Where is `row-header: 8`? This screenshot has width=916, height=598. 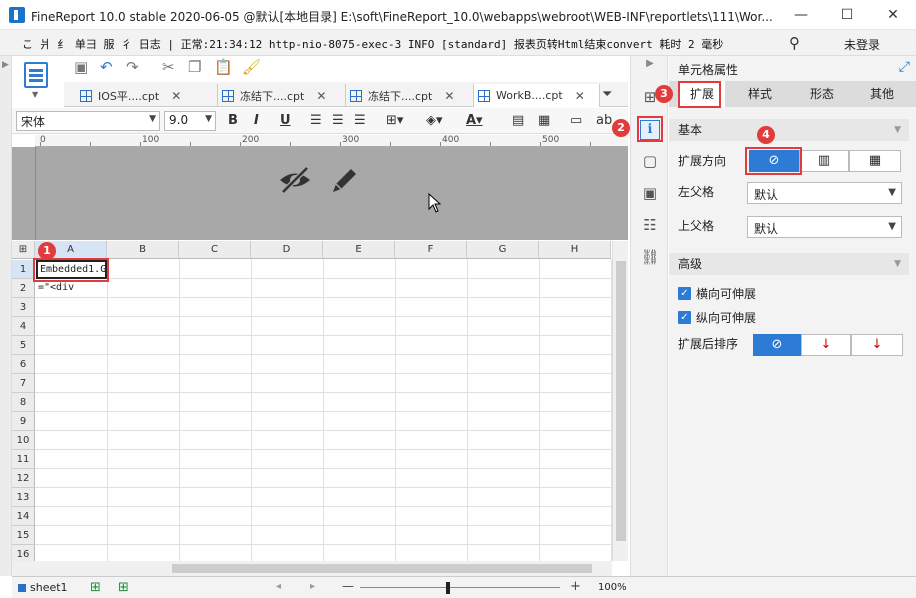
row-header: 8 is located at coordinates (23, 402).